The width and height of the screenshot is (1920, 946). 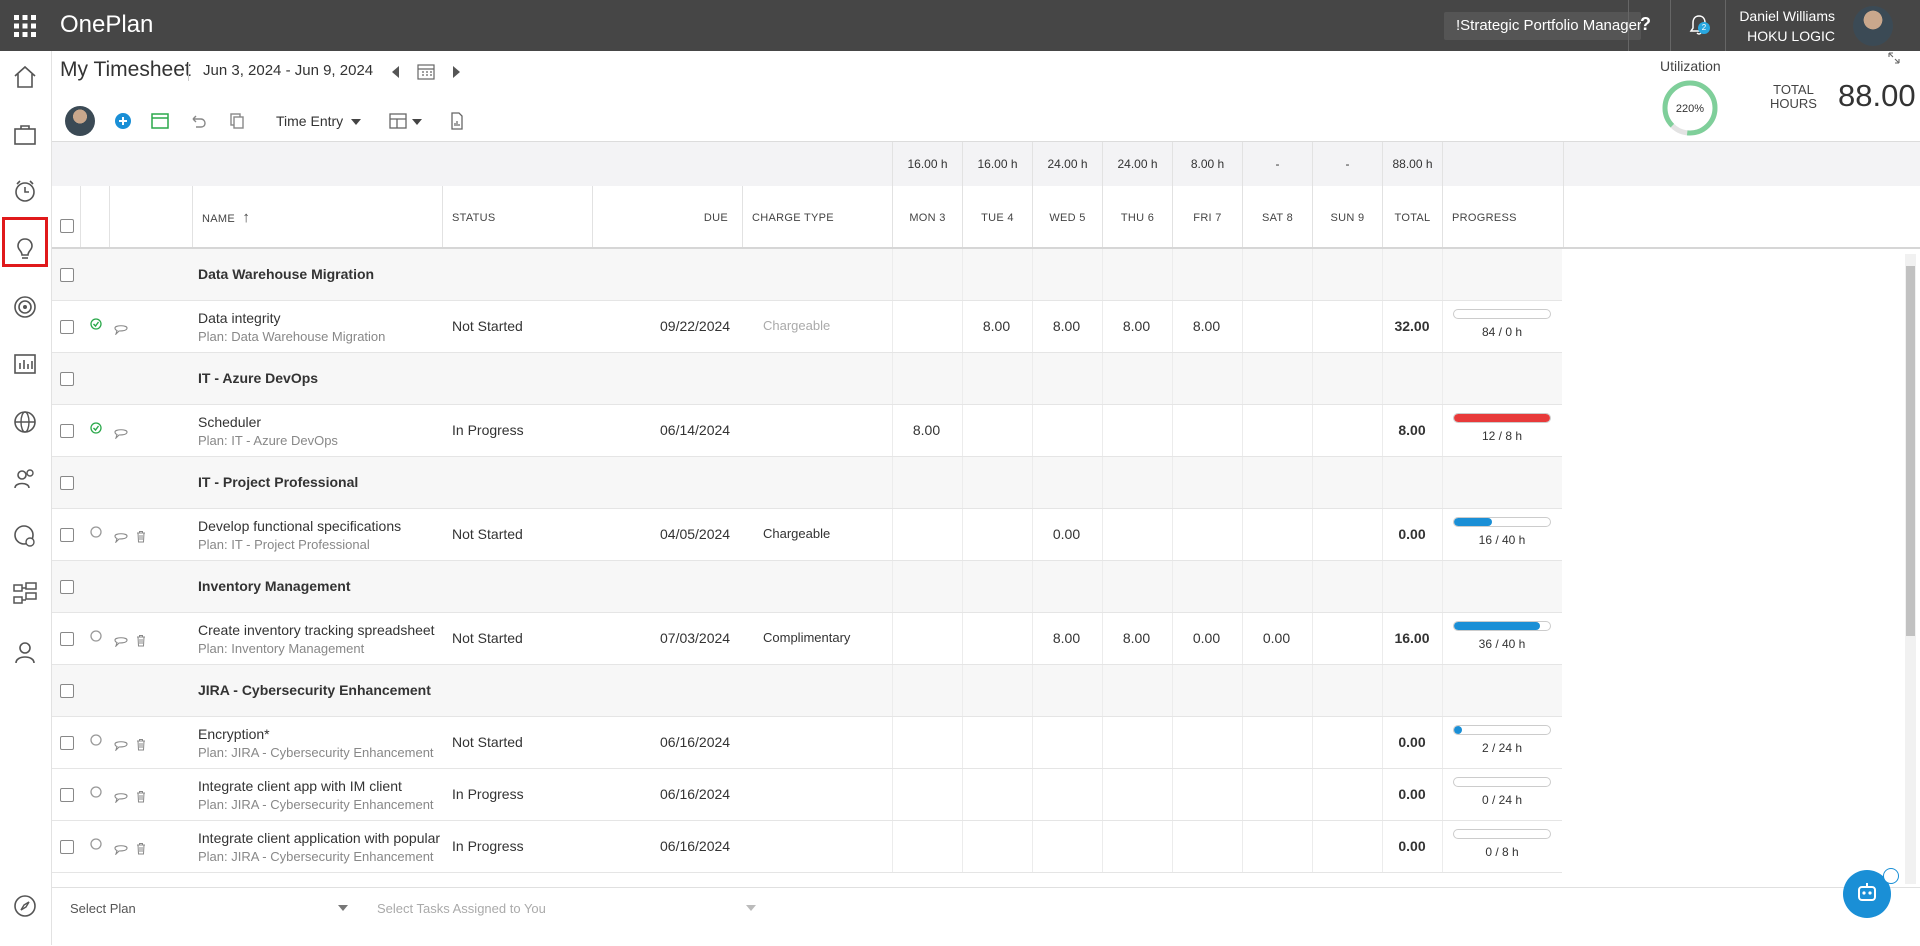 I want to click on group-row: IT - Project Professional, so click(x=807, y=483).